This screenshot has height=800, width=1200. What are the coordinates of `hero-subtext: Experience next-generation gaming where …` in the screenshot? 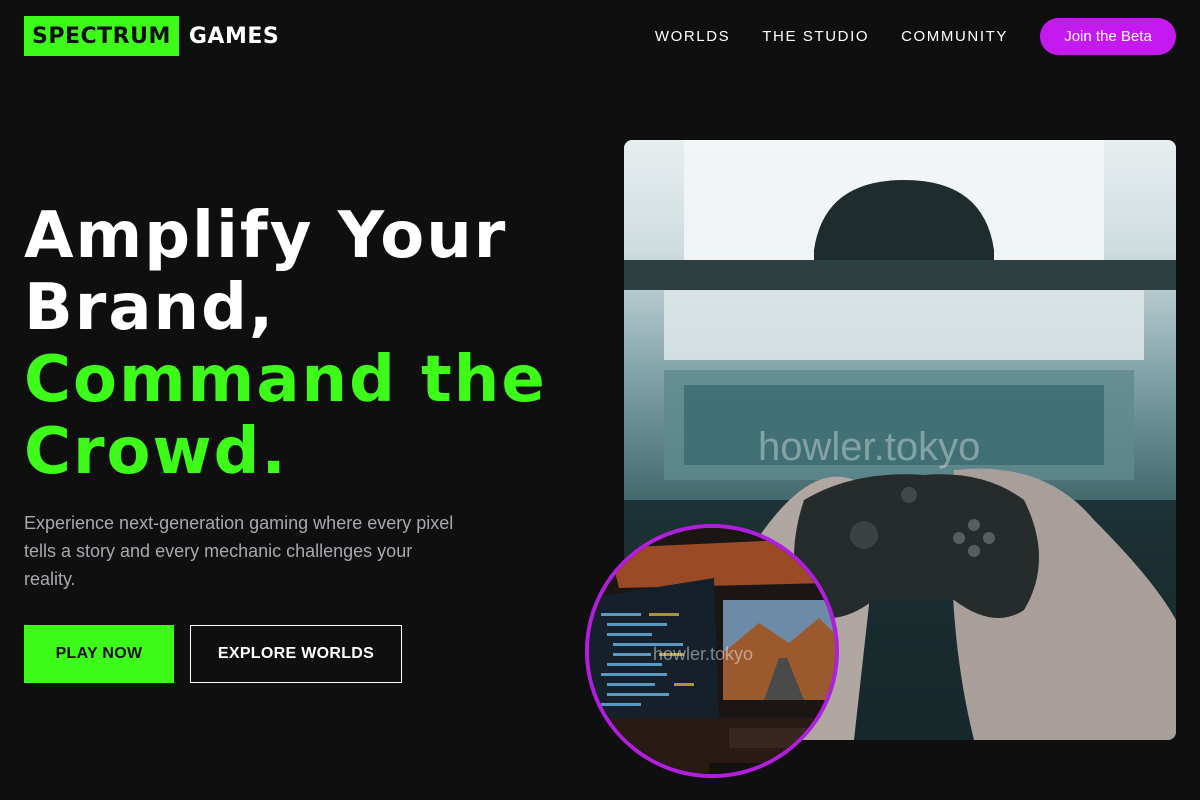 It's located at (239, 551).